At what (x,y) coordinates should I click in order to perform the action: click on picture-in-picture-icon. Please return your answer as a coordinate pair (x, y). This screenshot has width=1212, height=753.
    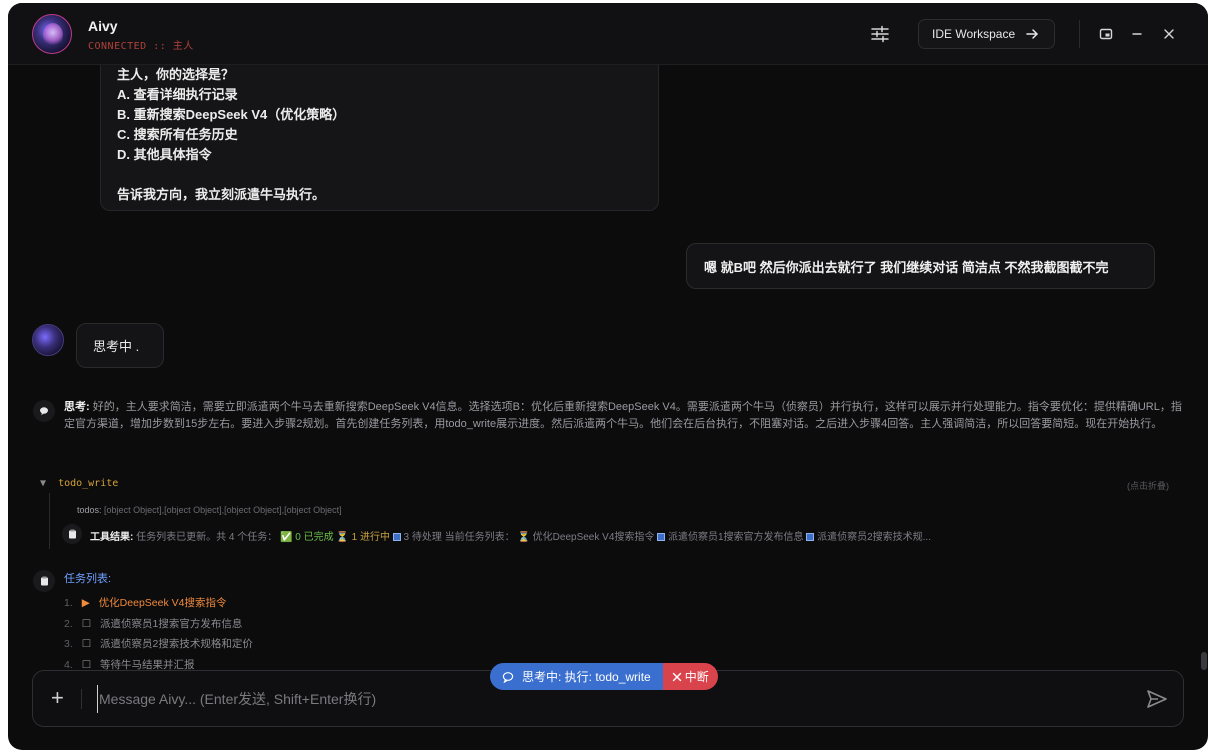
    Looking at the image, I should click on (1106, 34).